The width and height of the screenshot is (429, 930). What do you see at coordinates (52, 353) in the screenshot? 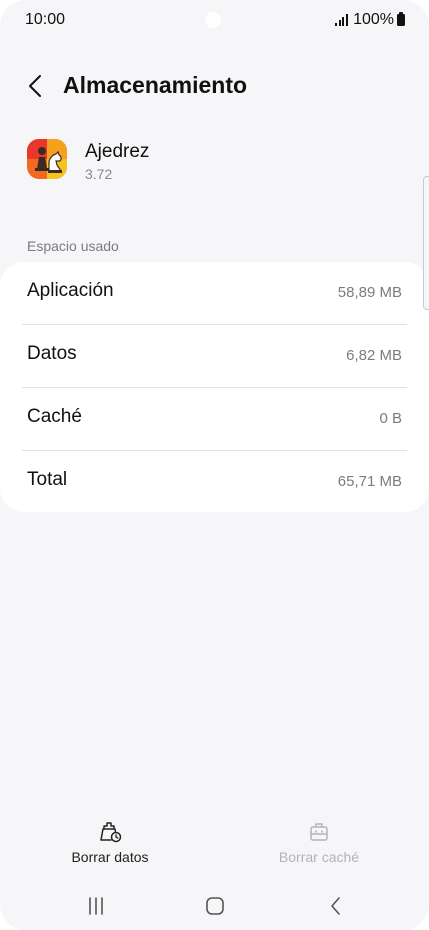
I see `row-label: Datos` at bounding box center [52, 353].